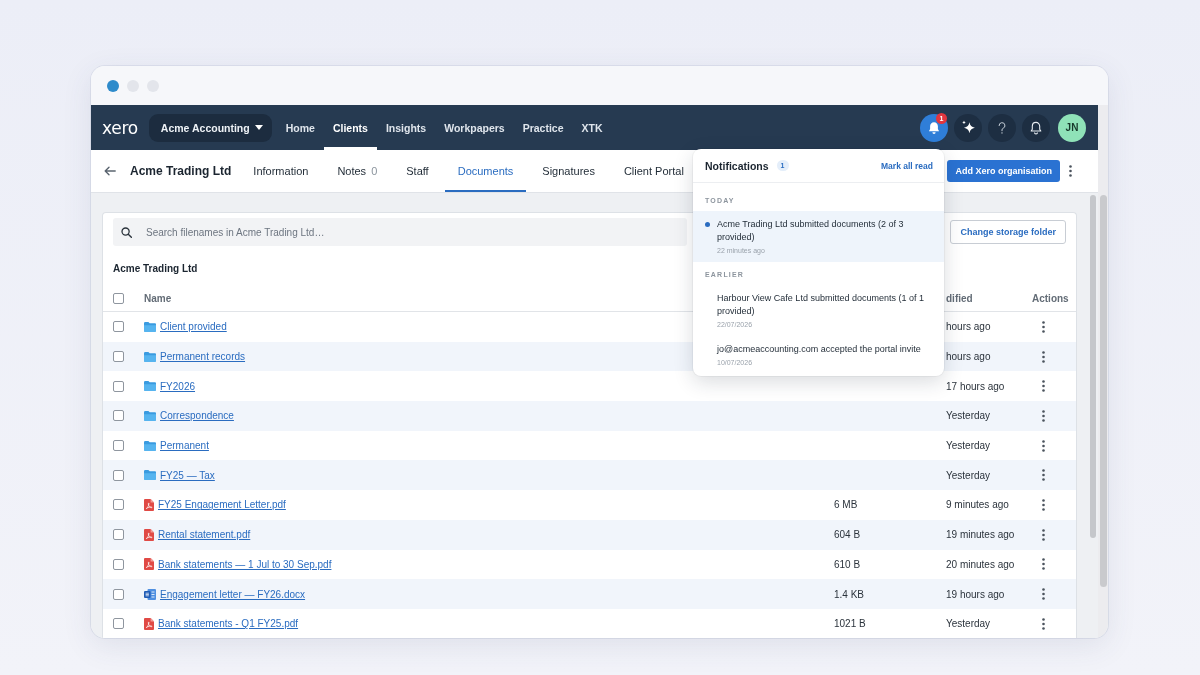 This screenshot has width=1200, height=675. I want to click on tab: Information, so click(281, 171).